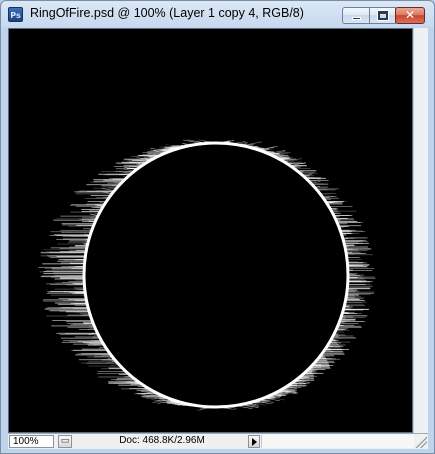 The image size is (435, 454). Describe the element at coordinates (65, 441) in the screenshot. I see `status-menu-icon: ▭` at that location.